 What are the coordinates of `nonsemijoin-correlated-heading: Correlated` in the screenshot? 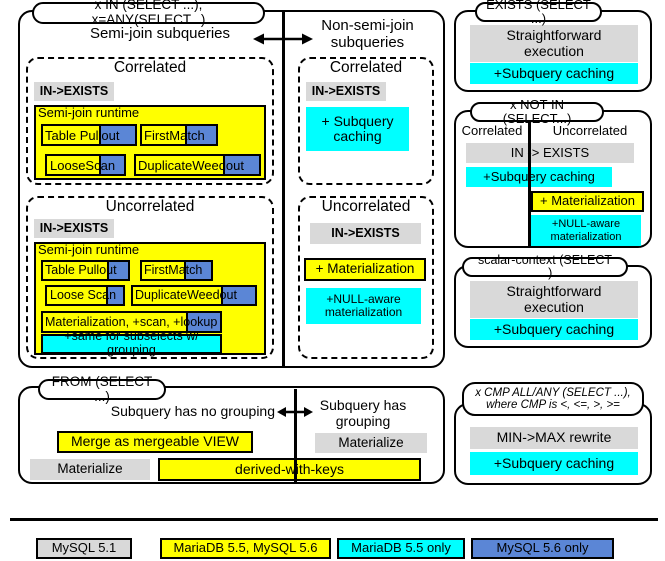 It's located at (366, 67).